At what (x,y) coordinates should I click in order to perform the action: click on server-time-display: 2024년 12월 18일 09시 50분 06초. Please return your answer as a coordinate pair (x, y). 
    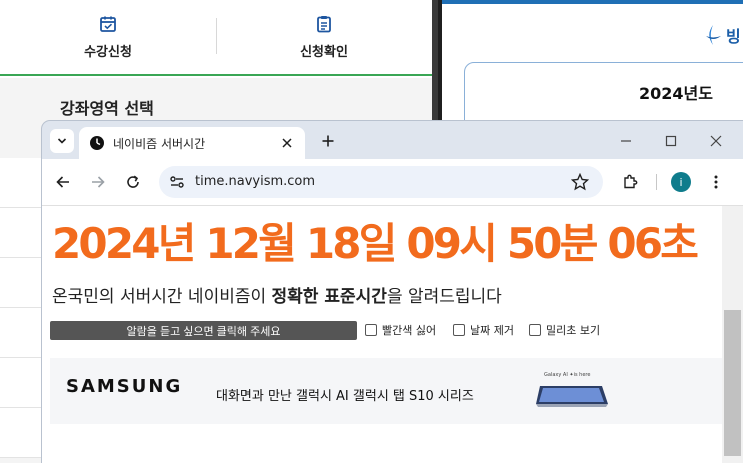
    Looking at the image, I should click on (375, 243).